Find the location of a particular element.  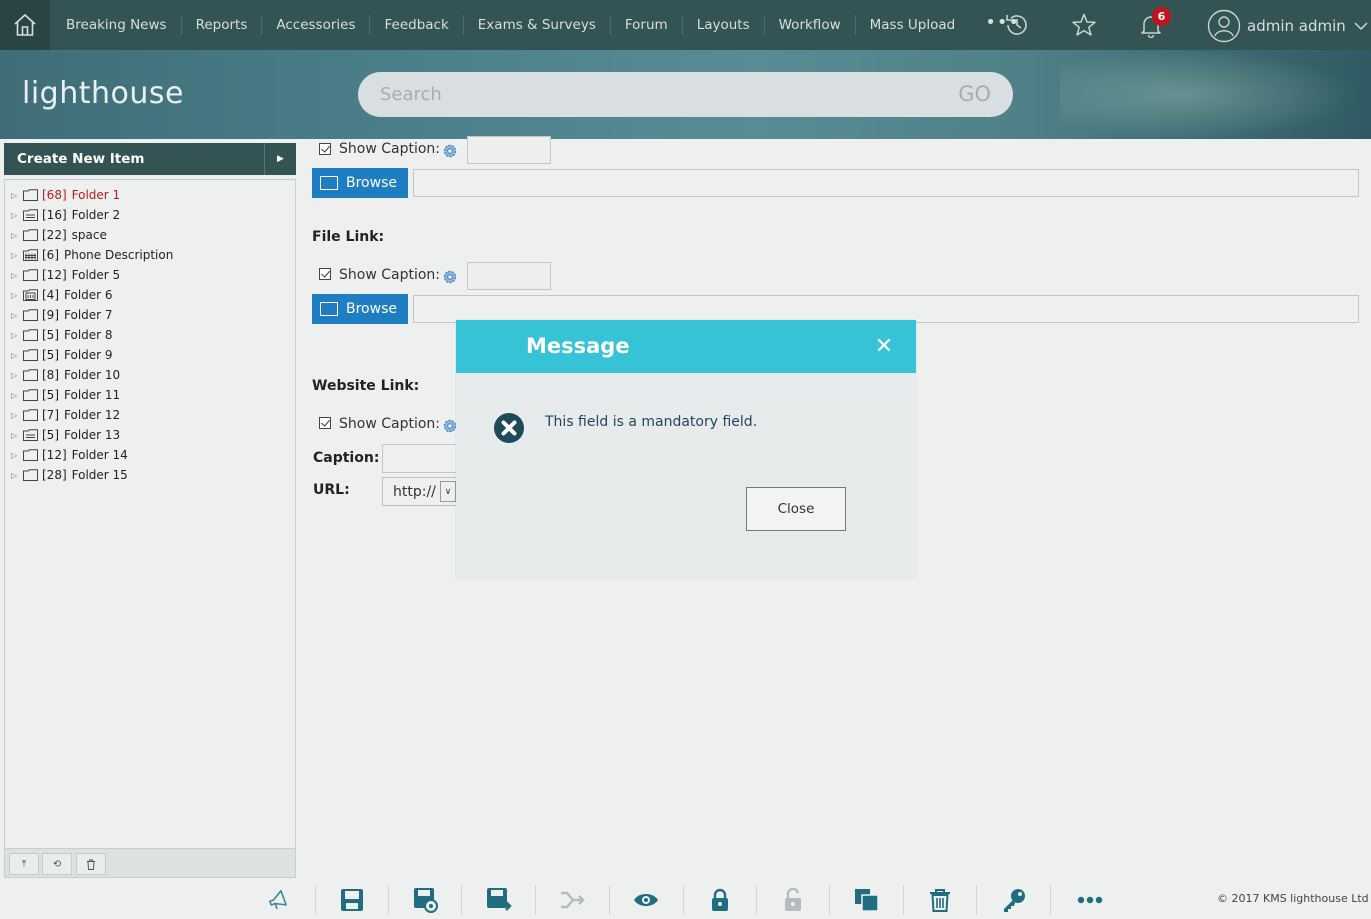

tree-item: ▷ [5] Folder 8 is located at coordinates (92, 335).